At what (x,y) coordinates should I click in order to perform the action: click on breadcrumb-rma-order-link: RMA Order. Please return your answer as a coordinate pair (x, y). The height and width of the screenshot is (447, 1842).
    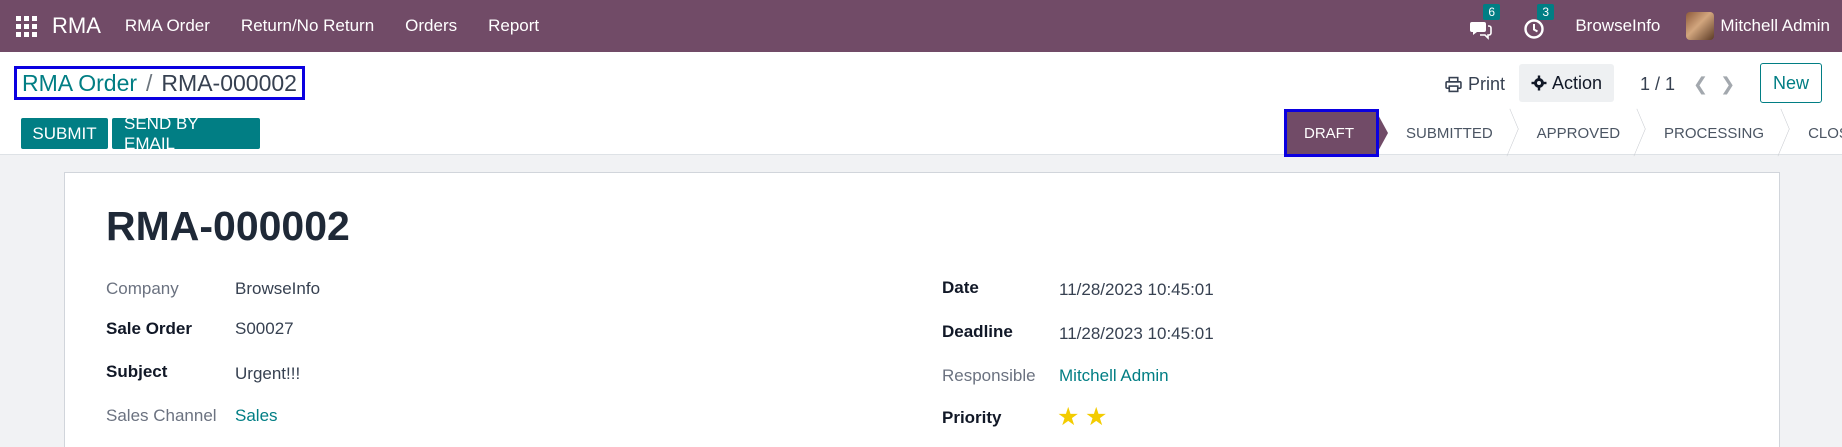
    Looking at the image, I should click on (79, 83).